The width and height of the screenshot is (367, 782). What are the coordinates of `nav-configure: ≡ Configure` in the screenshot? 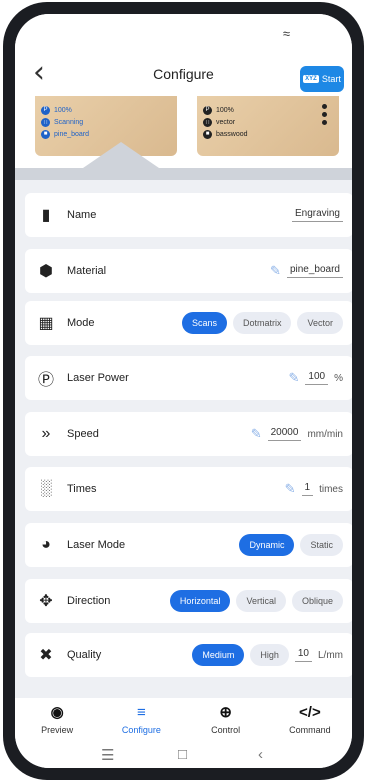 It's located at (141, 720).